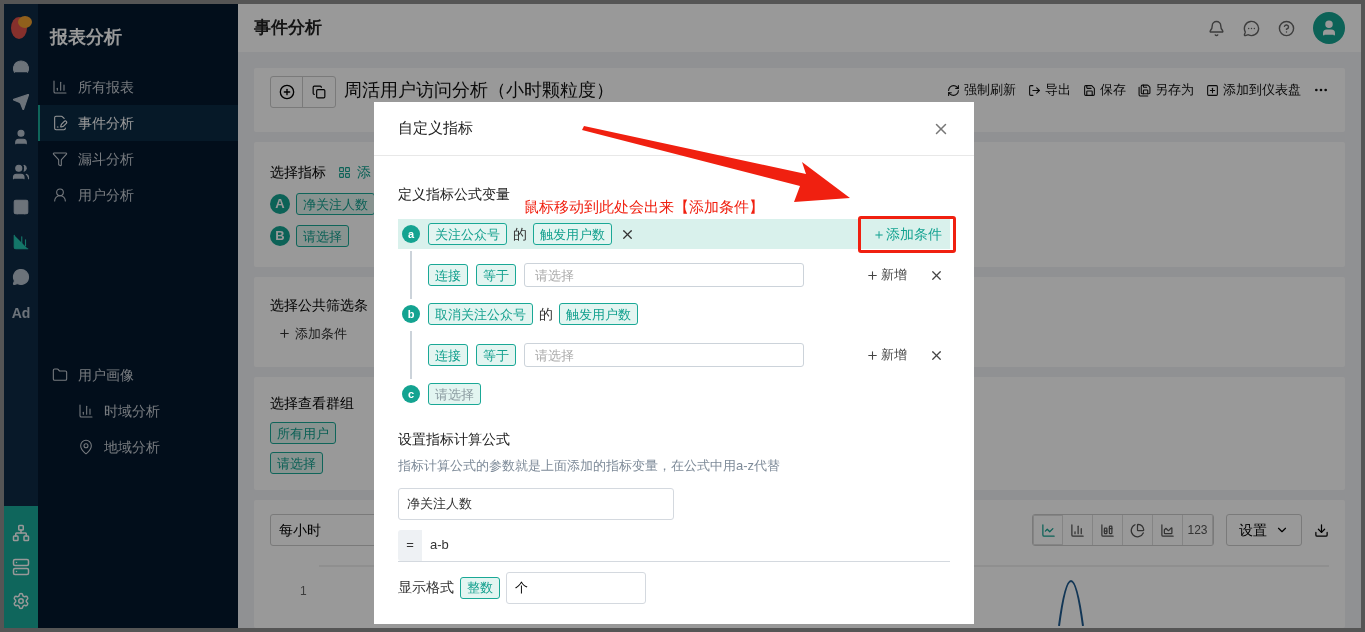 The image size is (1365, 632). What do you see at coordinates (1077, 530) in the screenshot?
I see `bar-chart-icon` at bounding box center [1077, 530].